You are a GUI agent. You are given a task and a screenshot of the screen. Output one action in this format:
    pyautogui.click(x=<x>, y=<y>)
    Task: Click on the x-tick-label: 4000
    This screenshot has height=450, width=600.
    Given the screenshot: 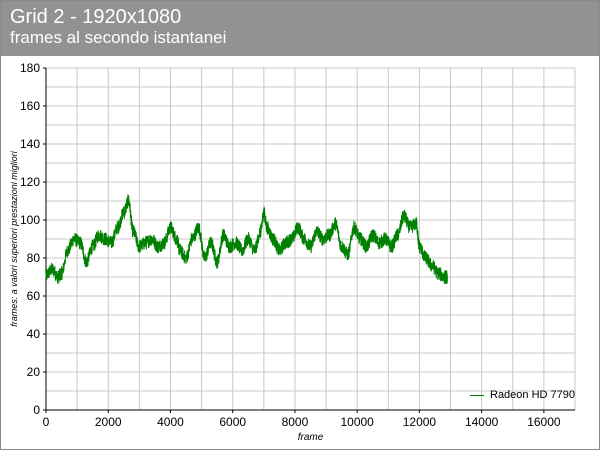 What is the action you would take?
    pyautogui.click(x=170, y=422)
    